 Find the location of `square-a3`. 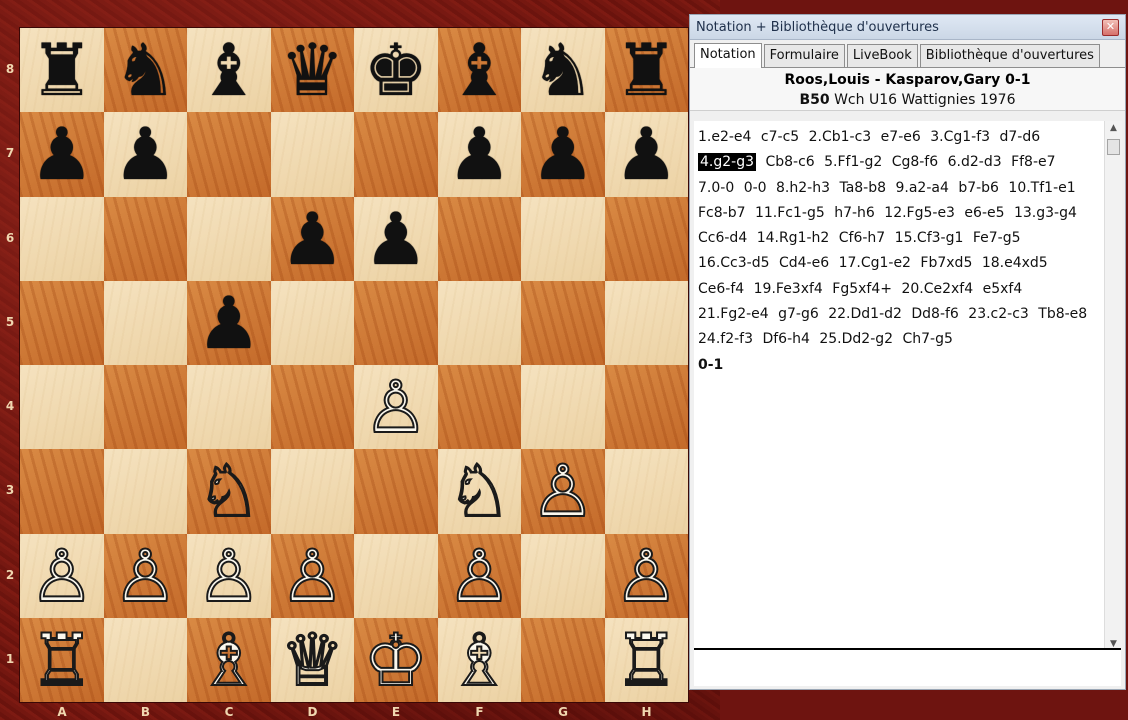

square-a3 is located at coordinates (62, 491).